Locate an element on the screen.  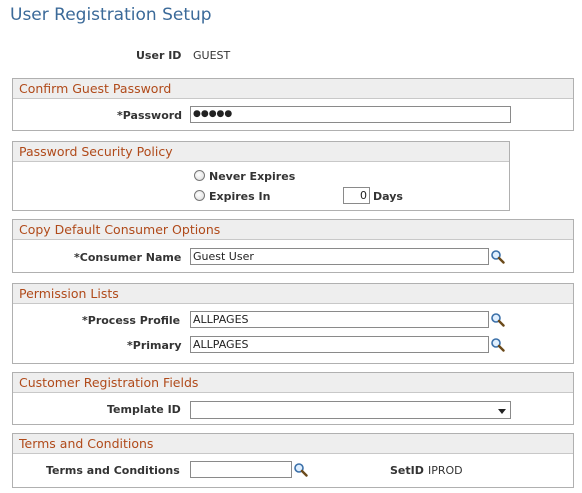
setid-value: IPROD is located at coordinates (445, 470).